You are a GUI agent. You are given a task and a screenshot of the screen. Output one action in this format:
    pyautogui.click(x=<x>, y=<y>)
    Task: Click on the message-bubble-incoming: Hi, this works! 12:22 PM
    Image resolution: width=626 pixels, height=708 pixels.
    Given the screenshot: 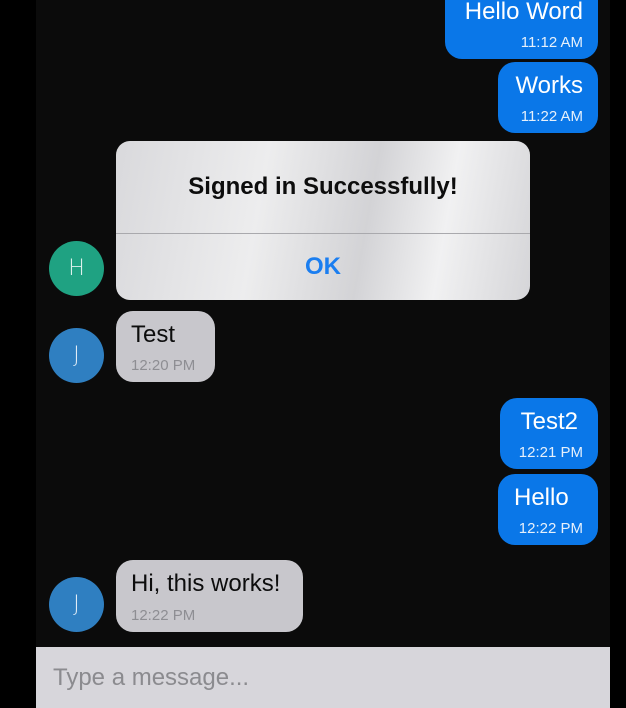 What is the action you would take?
    pyautogui.click(x=209, y=596)
    